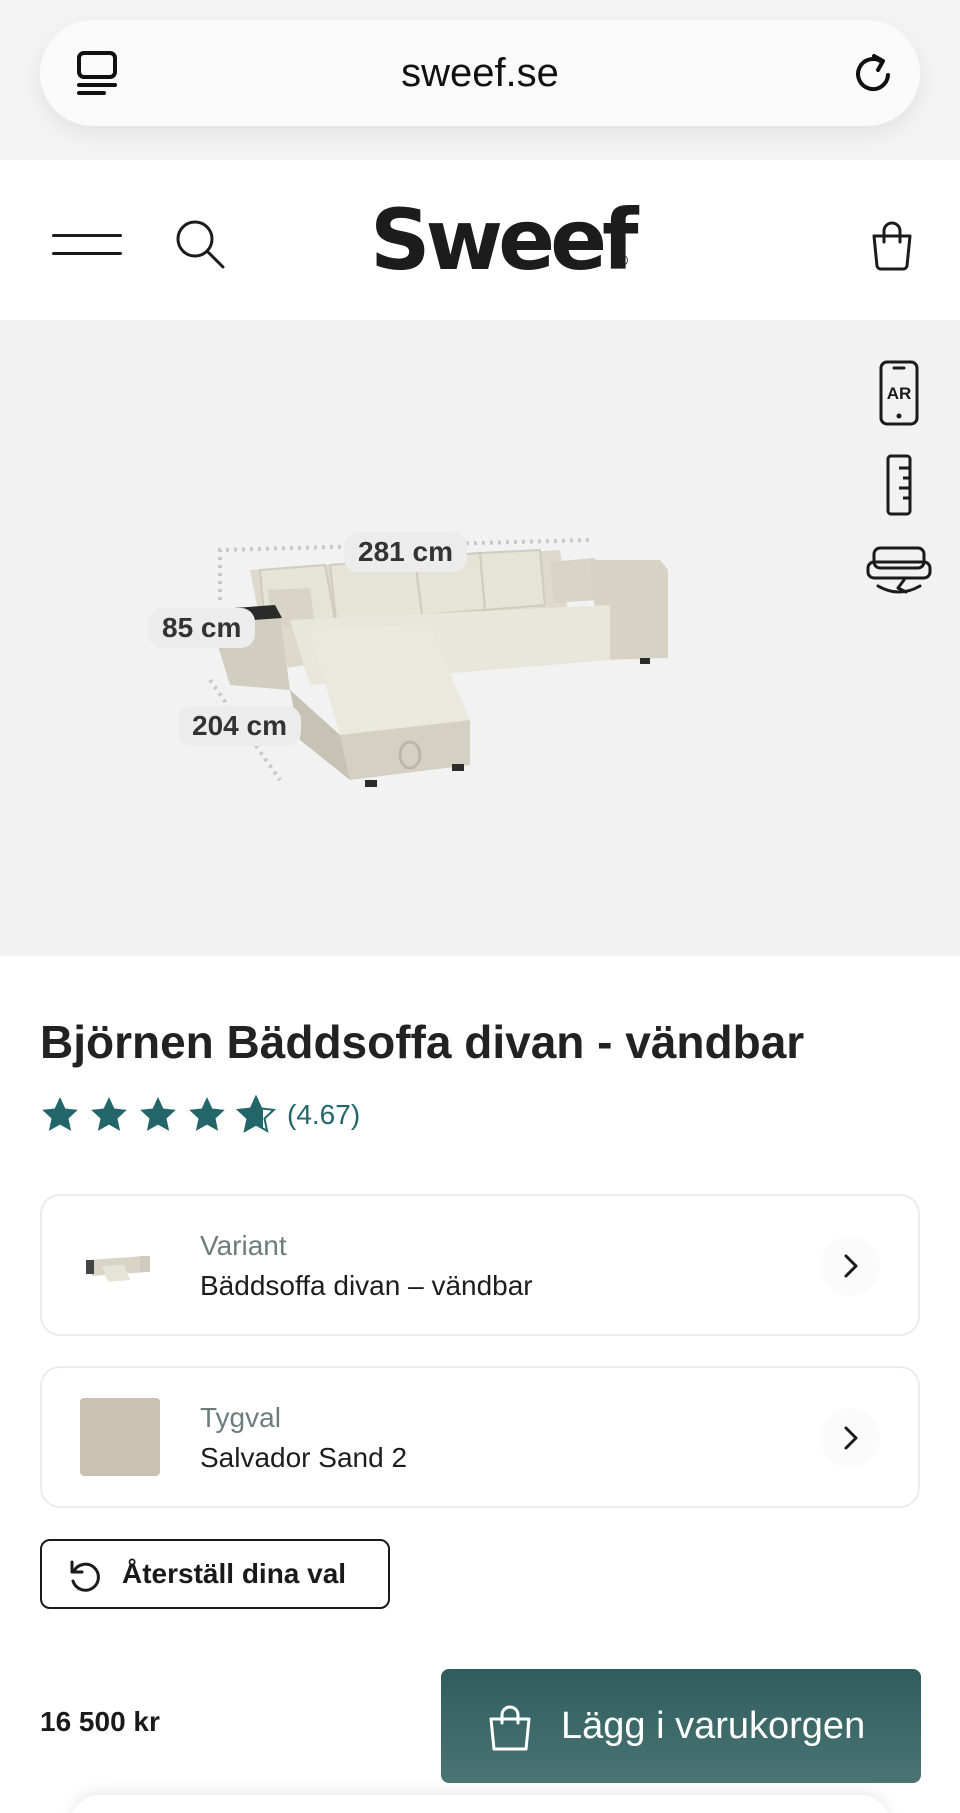 This screenshot has width=960, height=1813. I want to click on logo-text: Sweef, so click(504, 240).